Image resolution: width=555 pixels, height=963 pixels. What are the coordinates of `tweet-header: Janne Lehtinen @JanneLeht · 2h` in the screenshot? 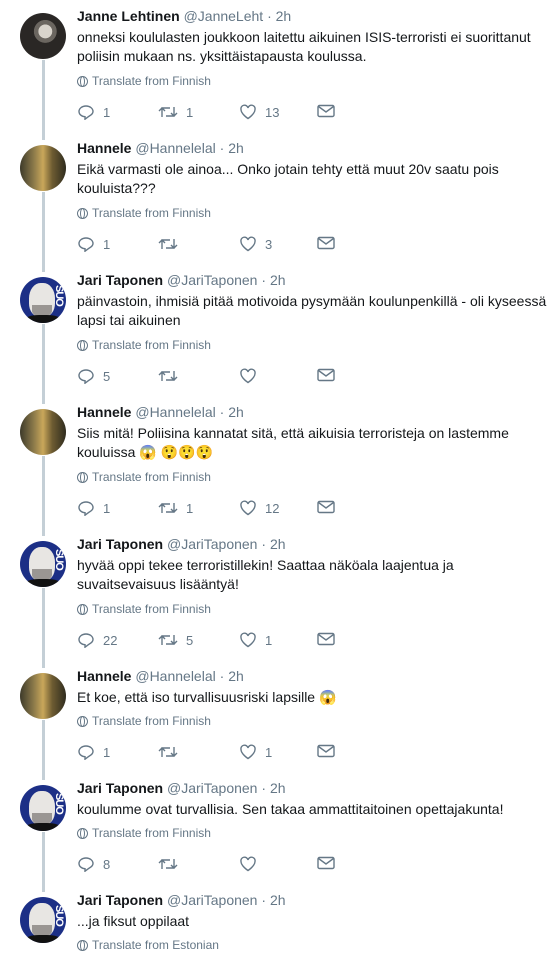 It's located at (184, 16).